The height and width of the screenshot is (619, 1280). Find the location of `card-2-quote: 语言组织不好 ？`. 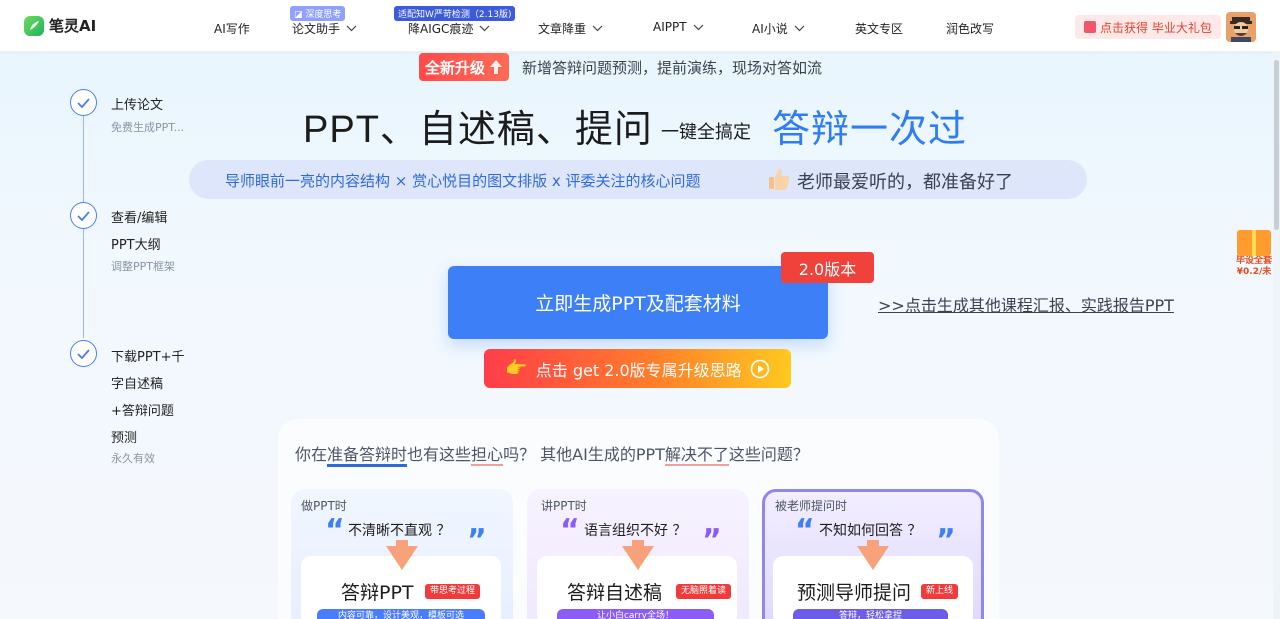

card-2-quote: 语言组织不好 ？ is located at coordinates (635, 531).